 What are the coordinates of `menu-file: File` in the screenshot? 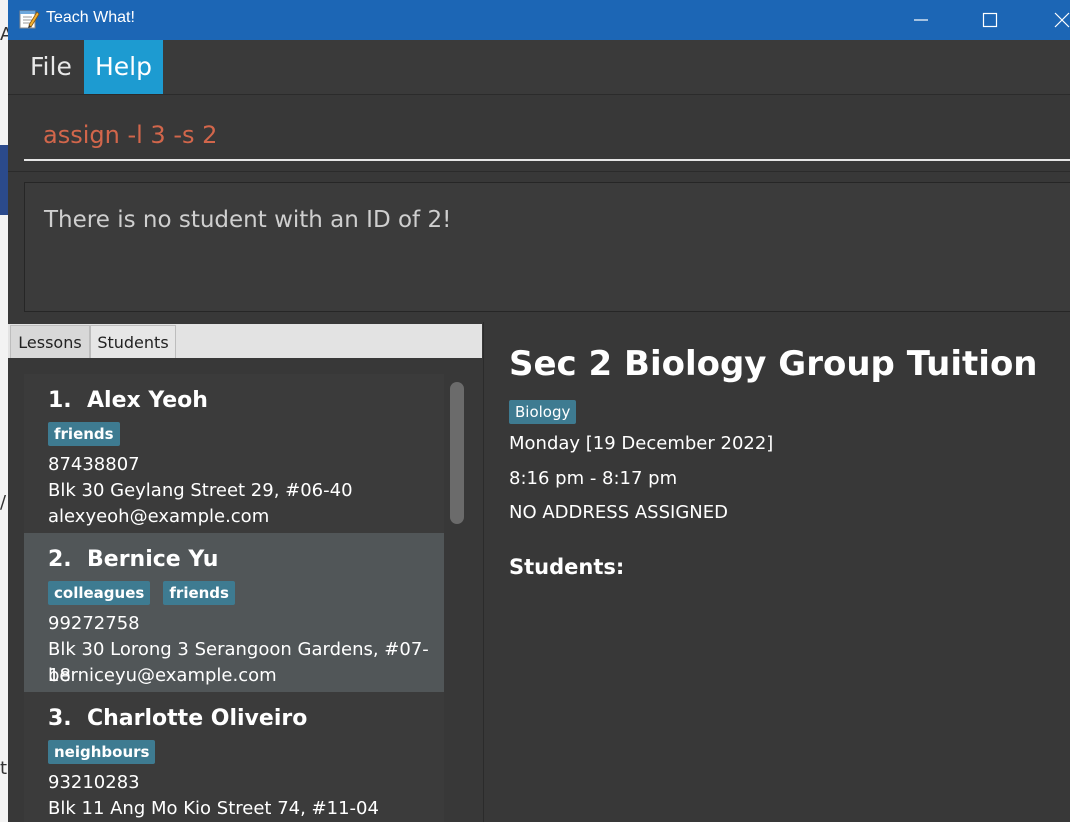 It's located at (51, 67).